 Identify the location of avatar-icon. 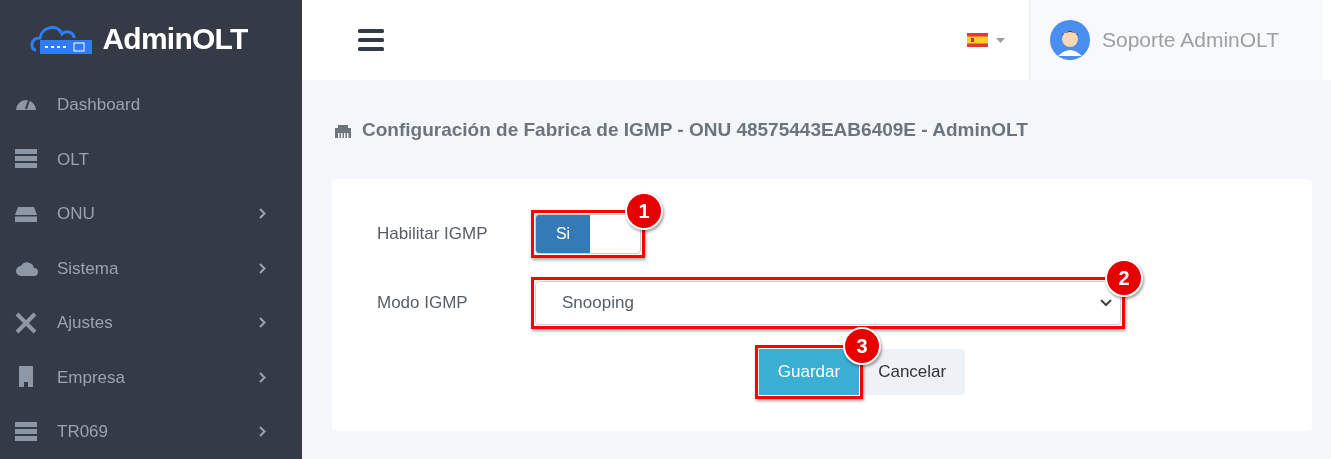
(1070, 40).